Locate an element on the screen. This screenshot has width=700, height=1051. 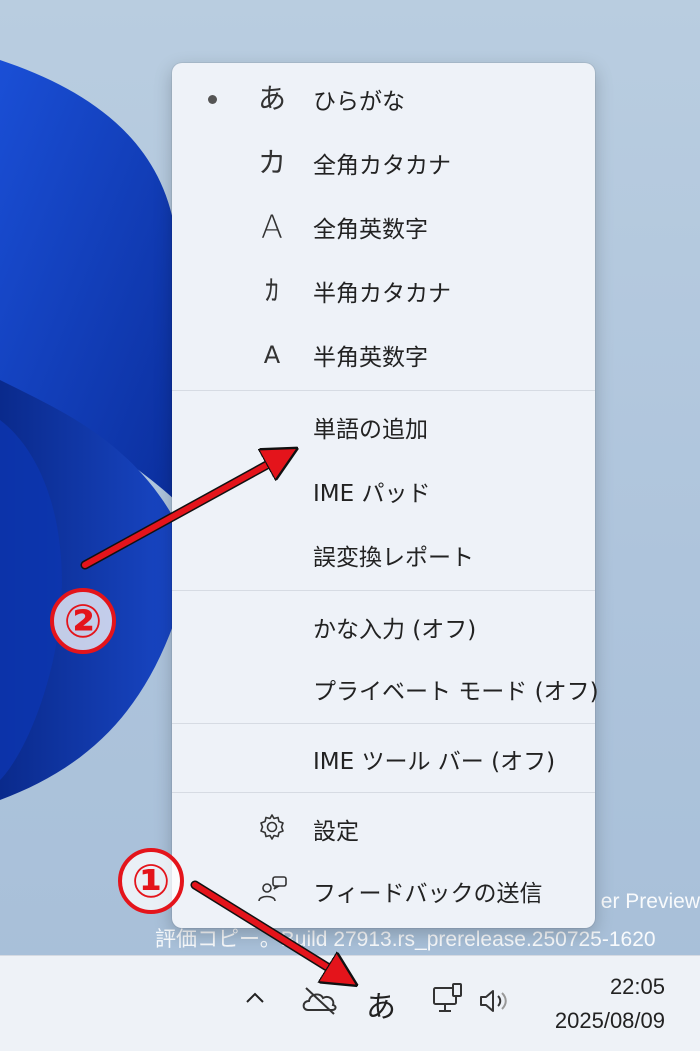
menu-item-kana-input: かな入力 (オフ) is located at coordinates (383, 627).